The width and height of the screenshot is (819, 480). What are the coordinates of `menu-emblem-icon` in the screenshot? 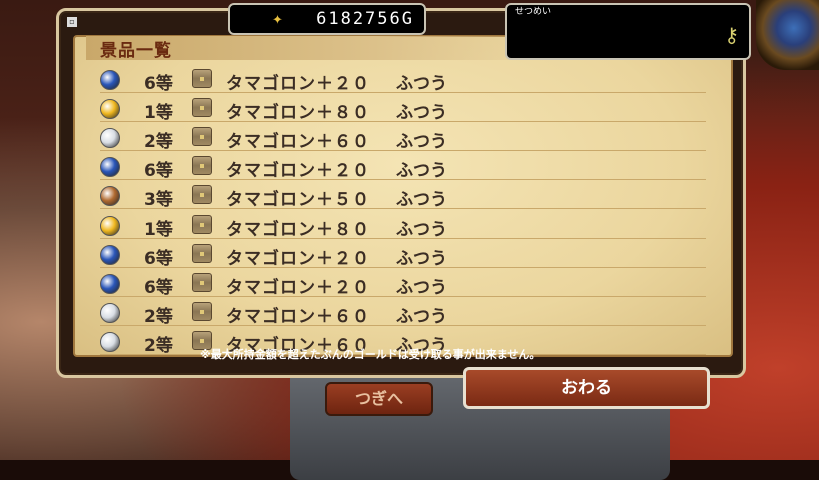 It's located at (787, 35).